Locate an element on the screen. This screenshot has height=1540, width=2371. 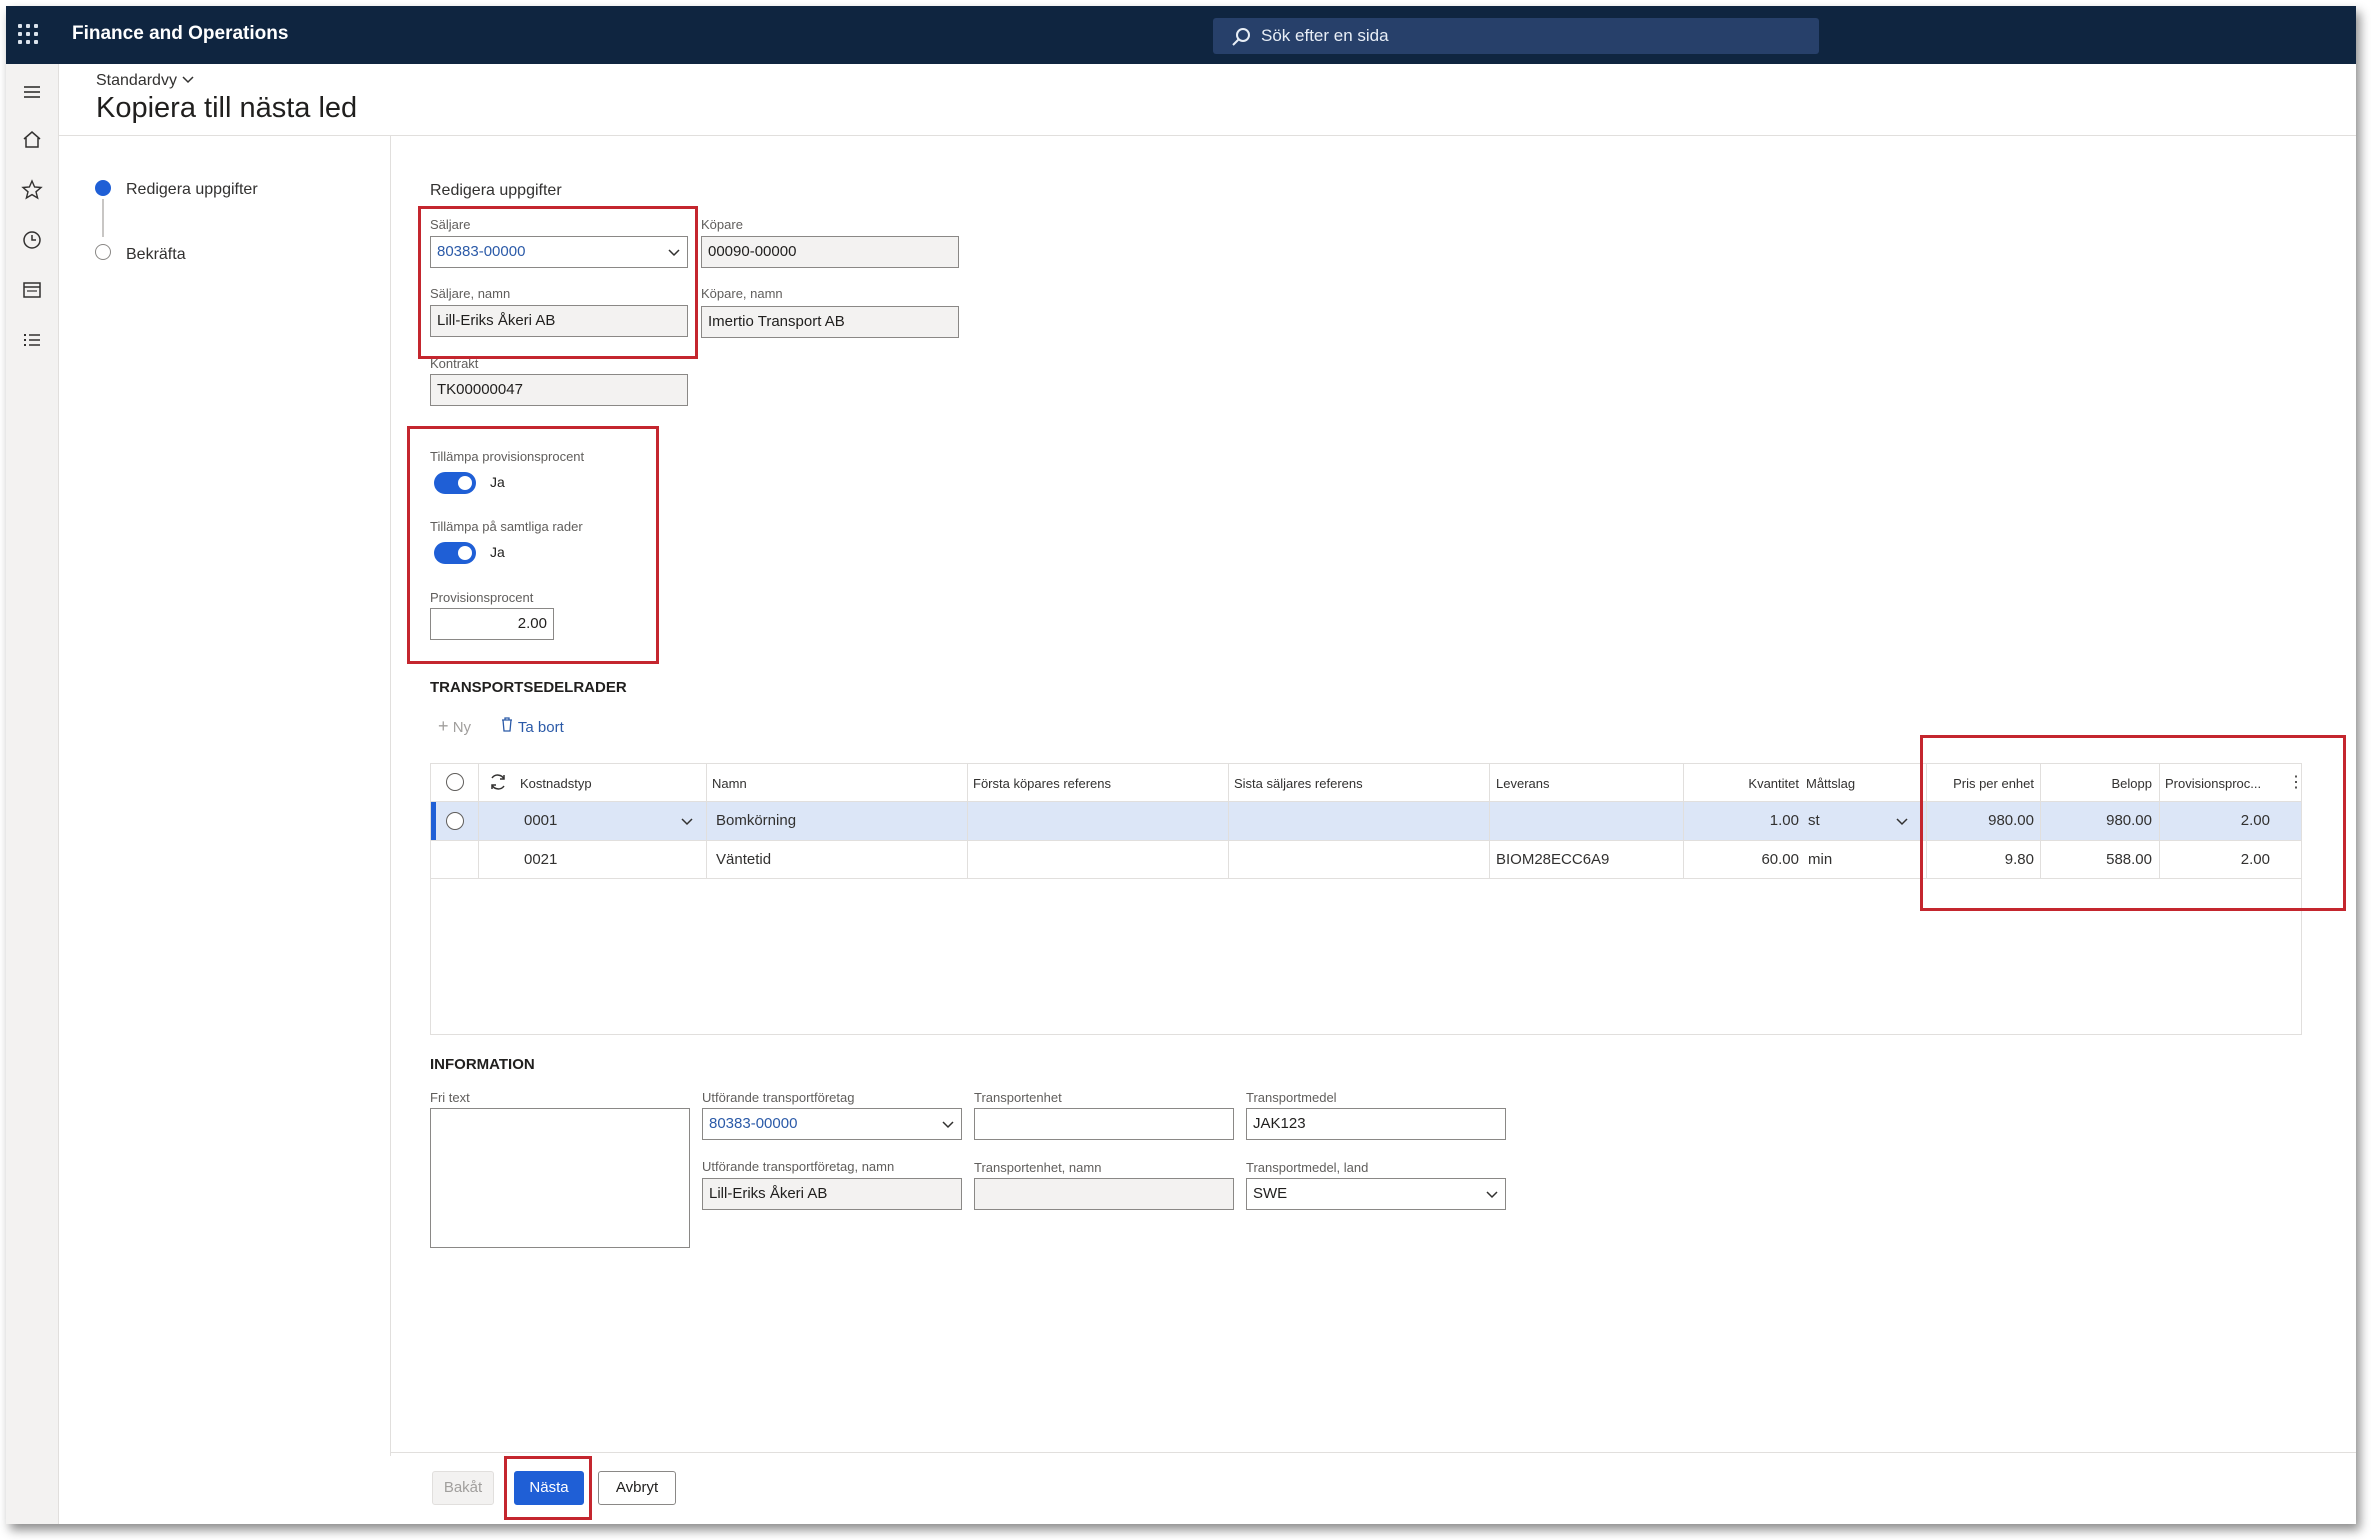
navigation-rail is located at coordinates (32, 794).